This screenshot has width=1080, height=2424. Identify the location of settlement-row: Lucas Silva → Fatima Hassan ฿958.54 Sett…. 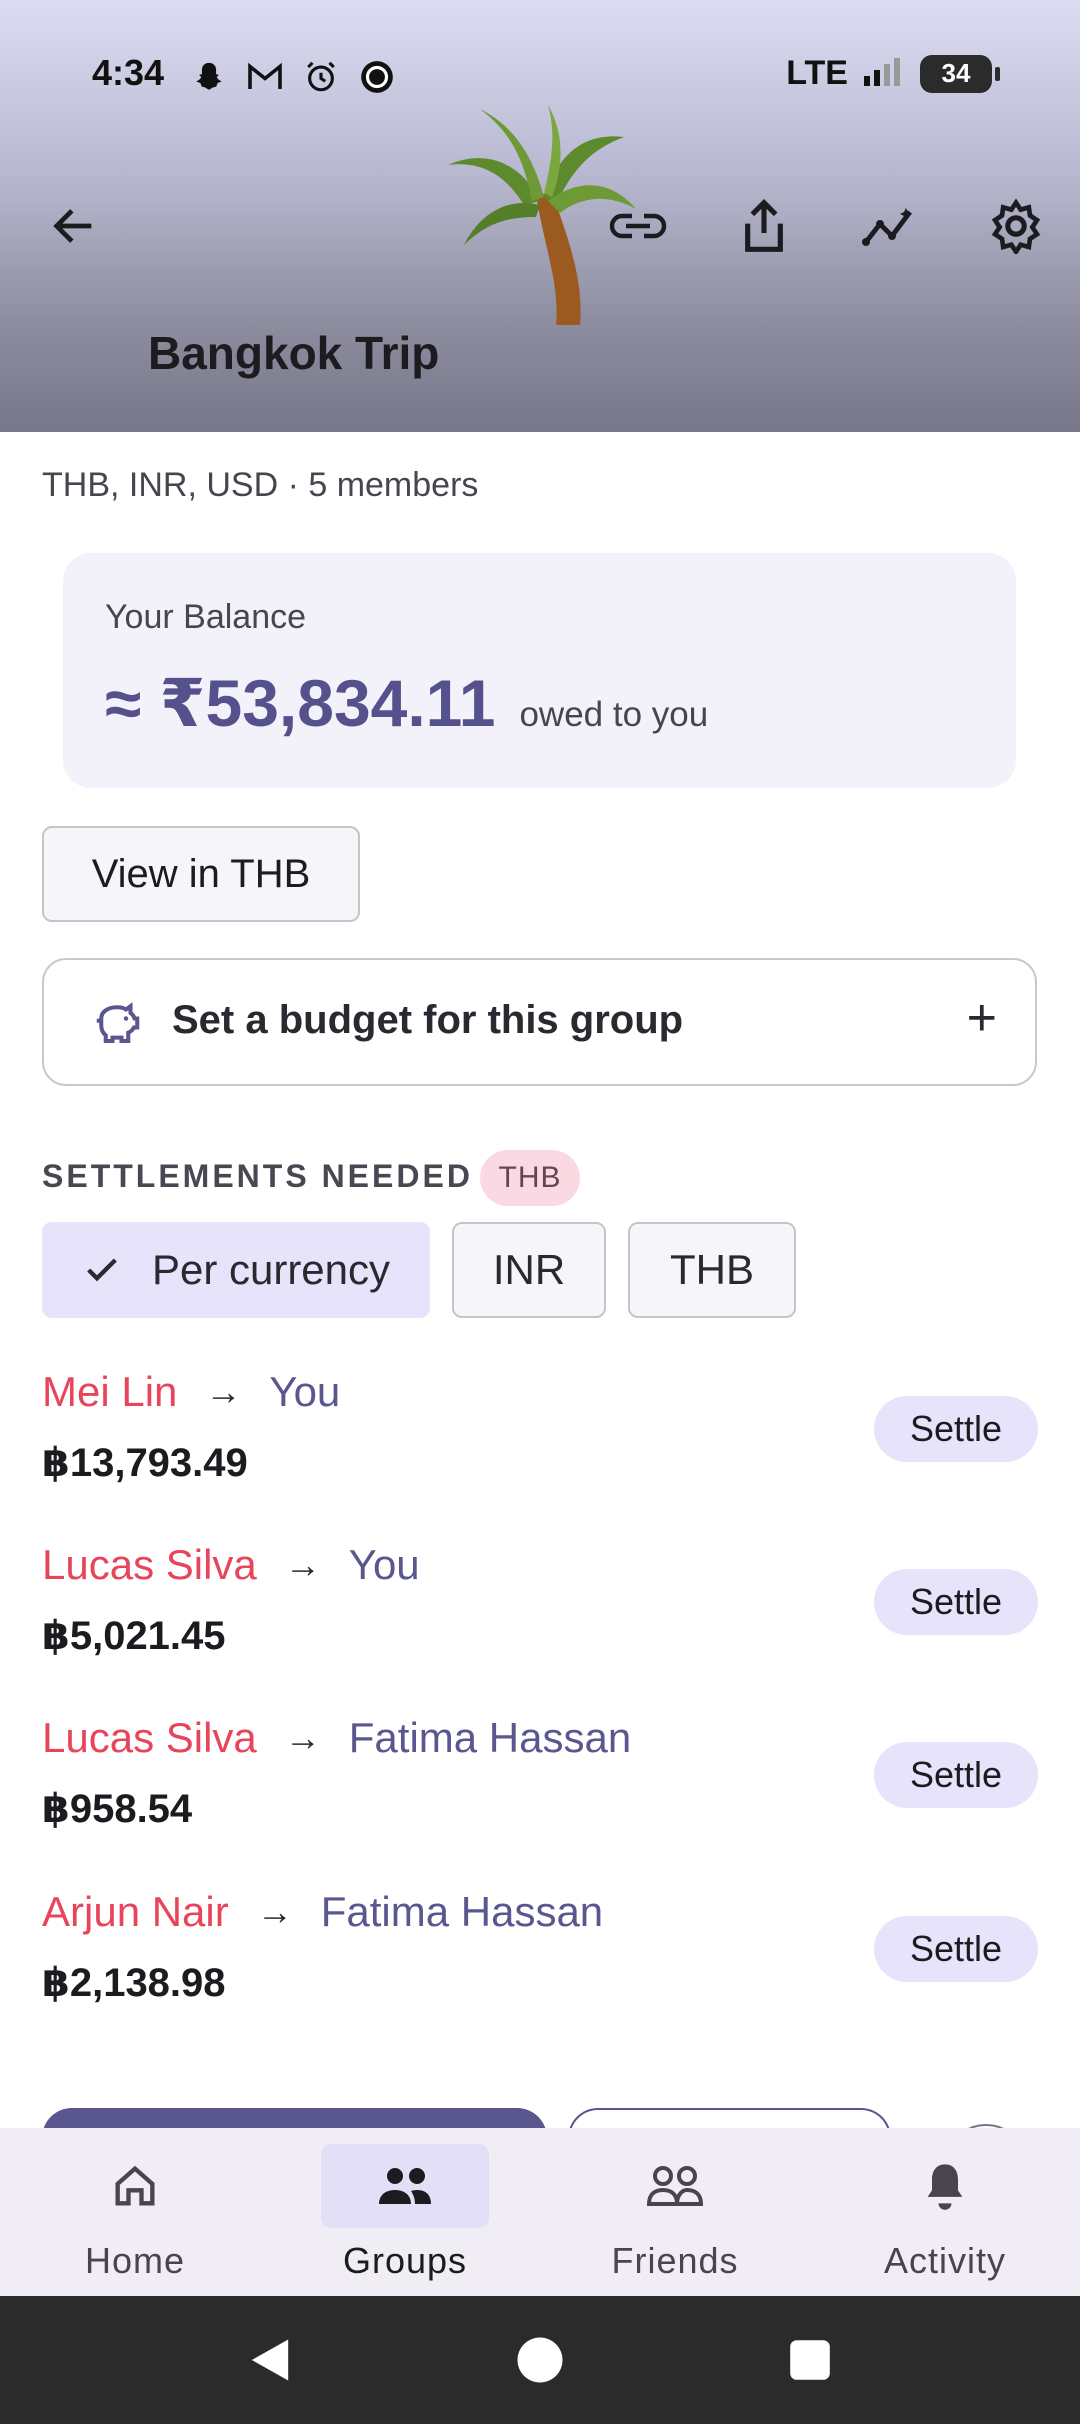
(540, 1789).